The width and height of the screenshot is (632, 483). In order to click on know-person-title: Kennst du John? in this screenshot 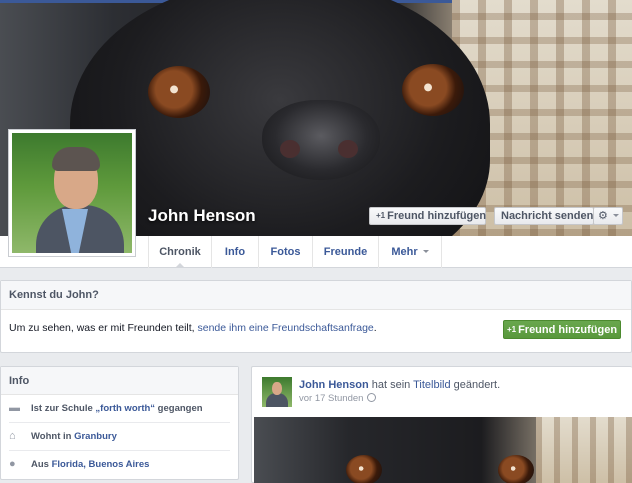, I will do `click(316, 295)`.